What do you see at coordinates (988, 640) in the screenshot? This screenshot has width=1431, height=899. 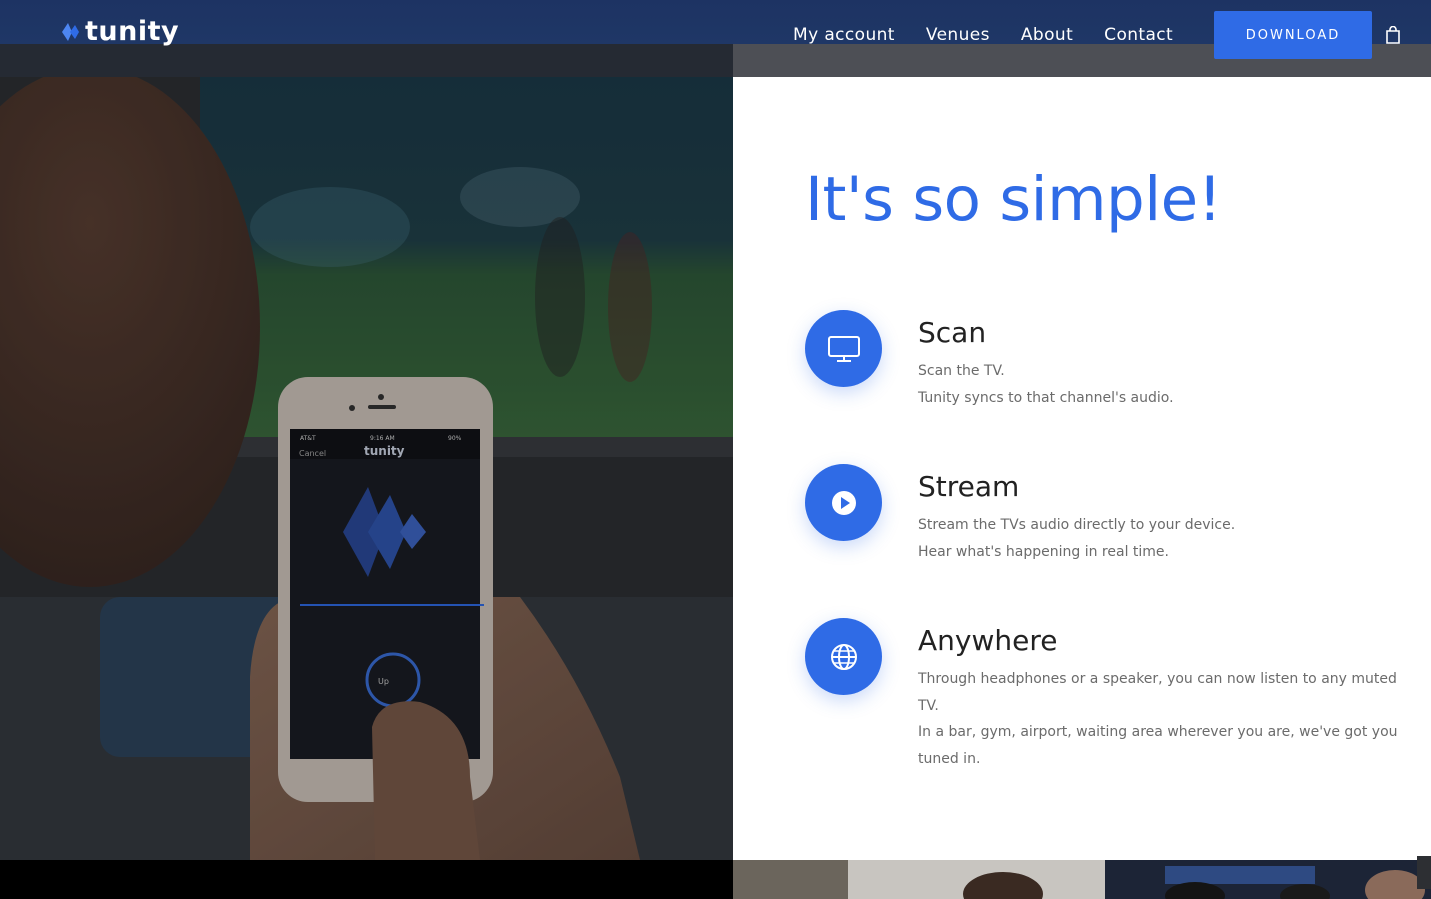 I see `feature-title: Anywhere` at bounding box center [988, 640].